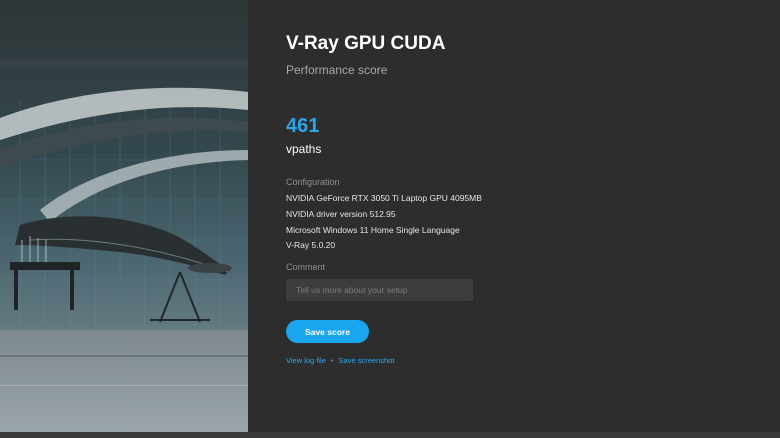 The width and height of the screenshot is (780, 438). I want to click on footer-links: View log file • Save screenshot, so click(340, 360).